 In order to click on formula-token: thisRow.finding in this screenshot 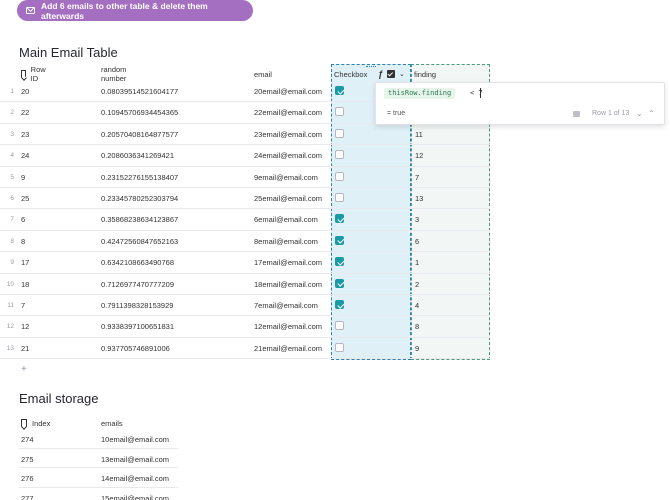, I will do `click(420, 93)`.